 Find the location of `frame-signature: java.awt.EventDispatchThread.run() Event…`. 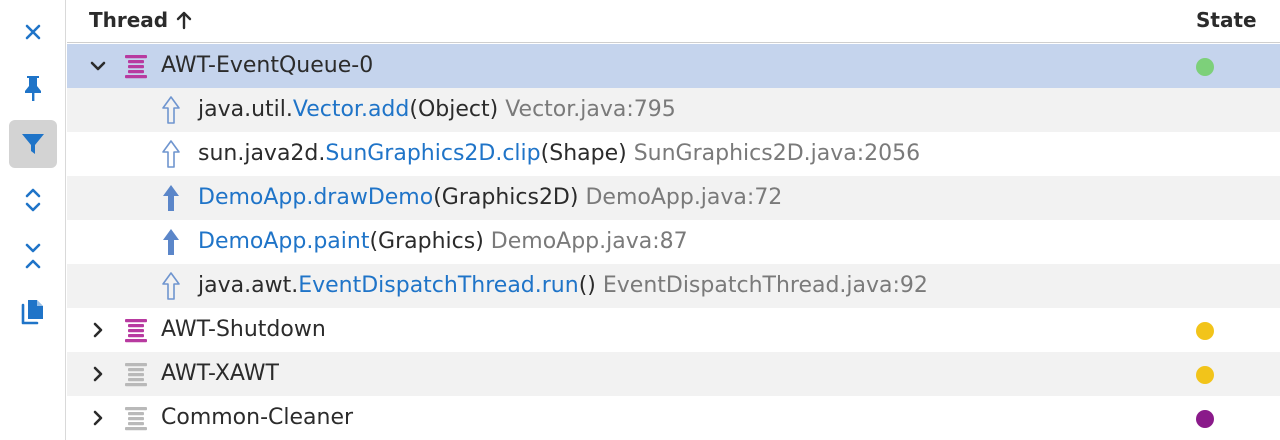

frame-signature: java.awt.EventDispatchThread.run() Event… is located at coordinates (563, 285).